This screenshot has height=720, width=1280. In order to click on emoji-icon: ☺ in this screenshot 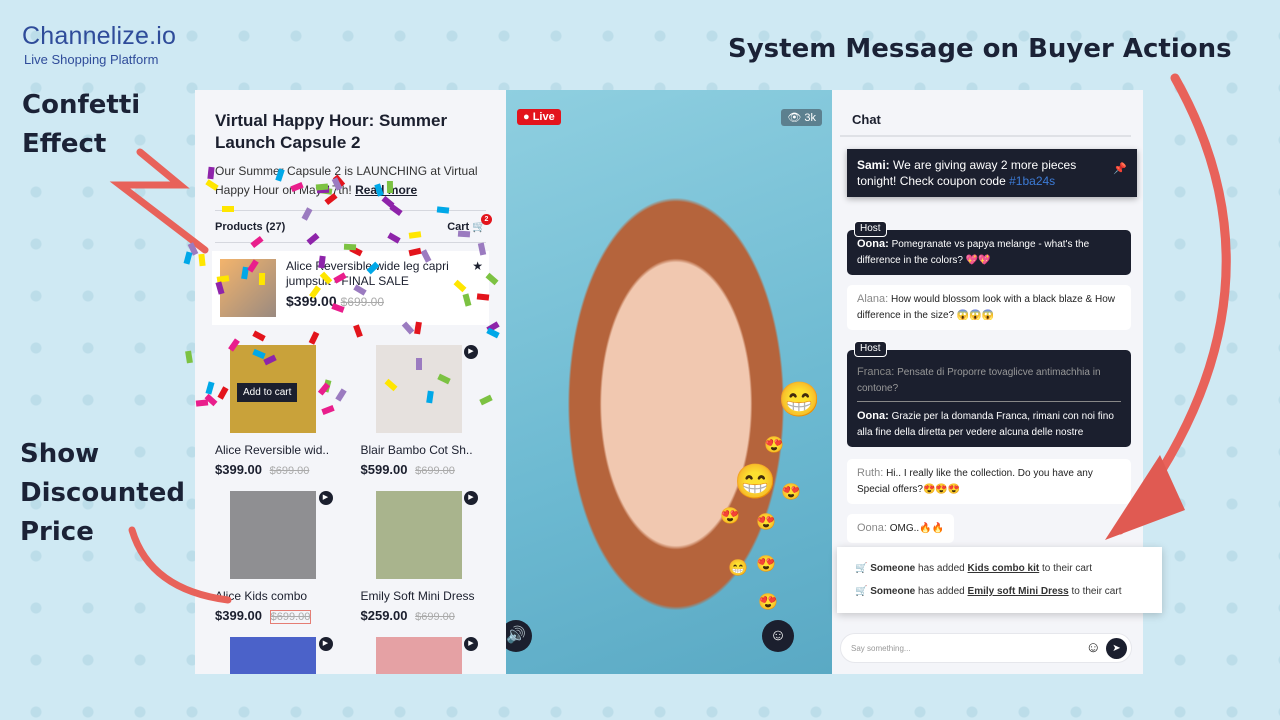, I will do `click(1093, 647)`.